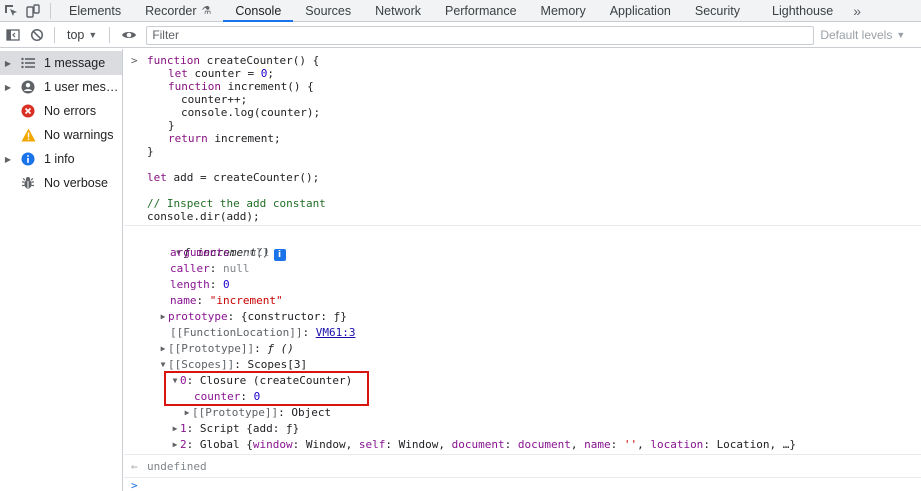 The height and width of the screenshot is (491, 921). I want to click on bug-icon, so click(28, 183).